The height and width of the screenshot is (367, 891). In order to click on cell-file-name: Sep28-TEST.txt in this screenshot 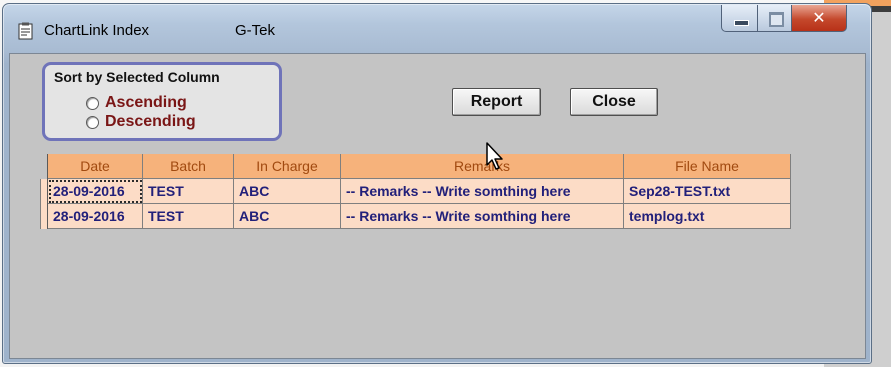, I will do `click(707, 191)`.